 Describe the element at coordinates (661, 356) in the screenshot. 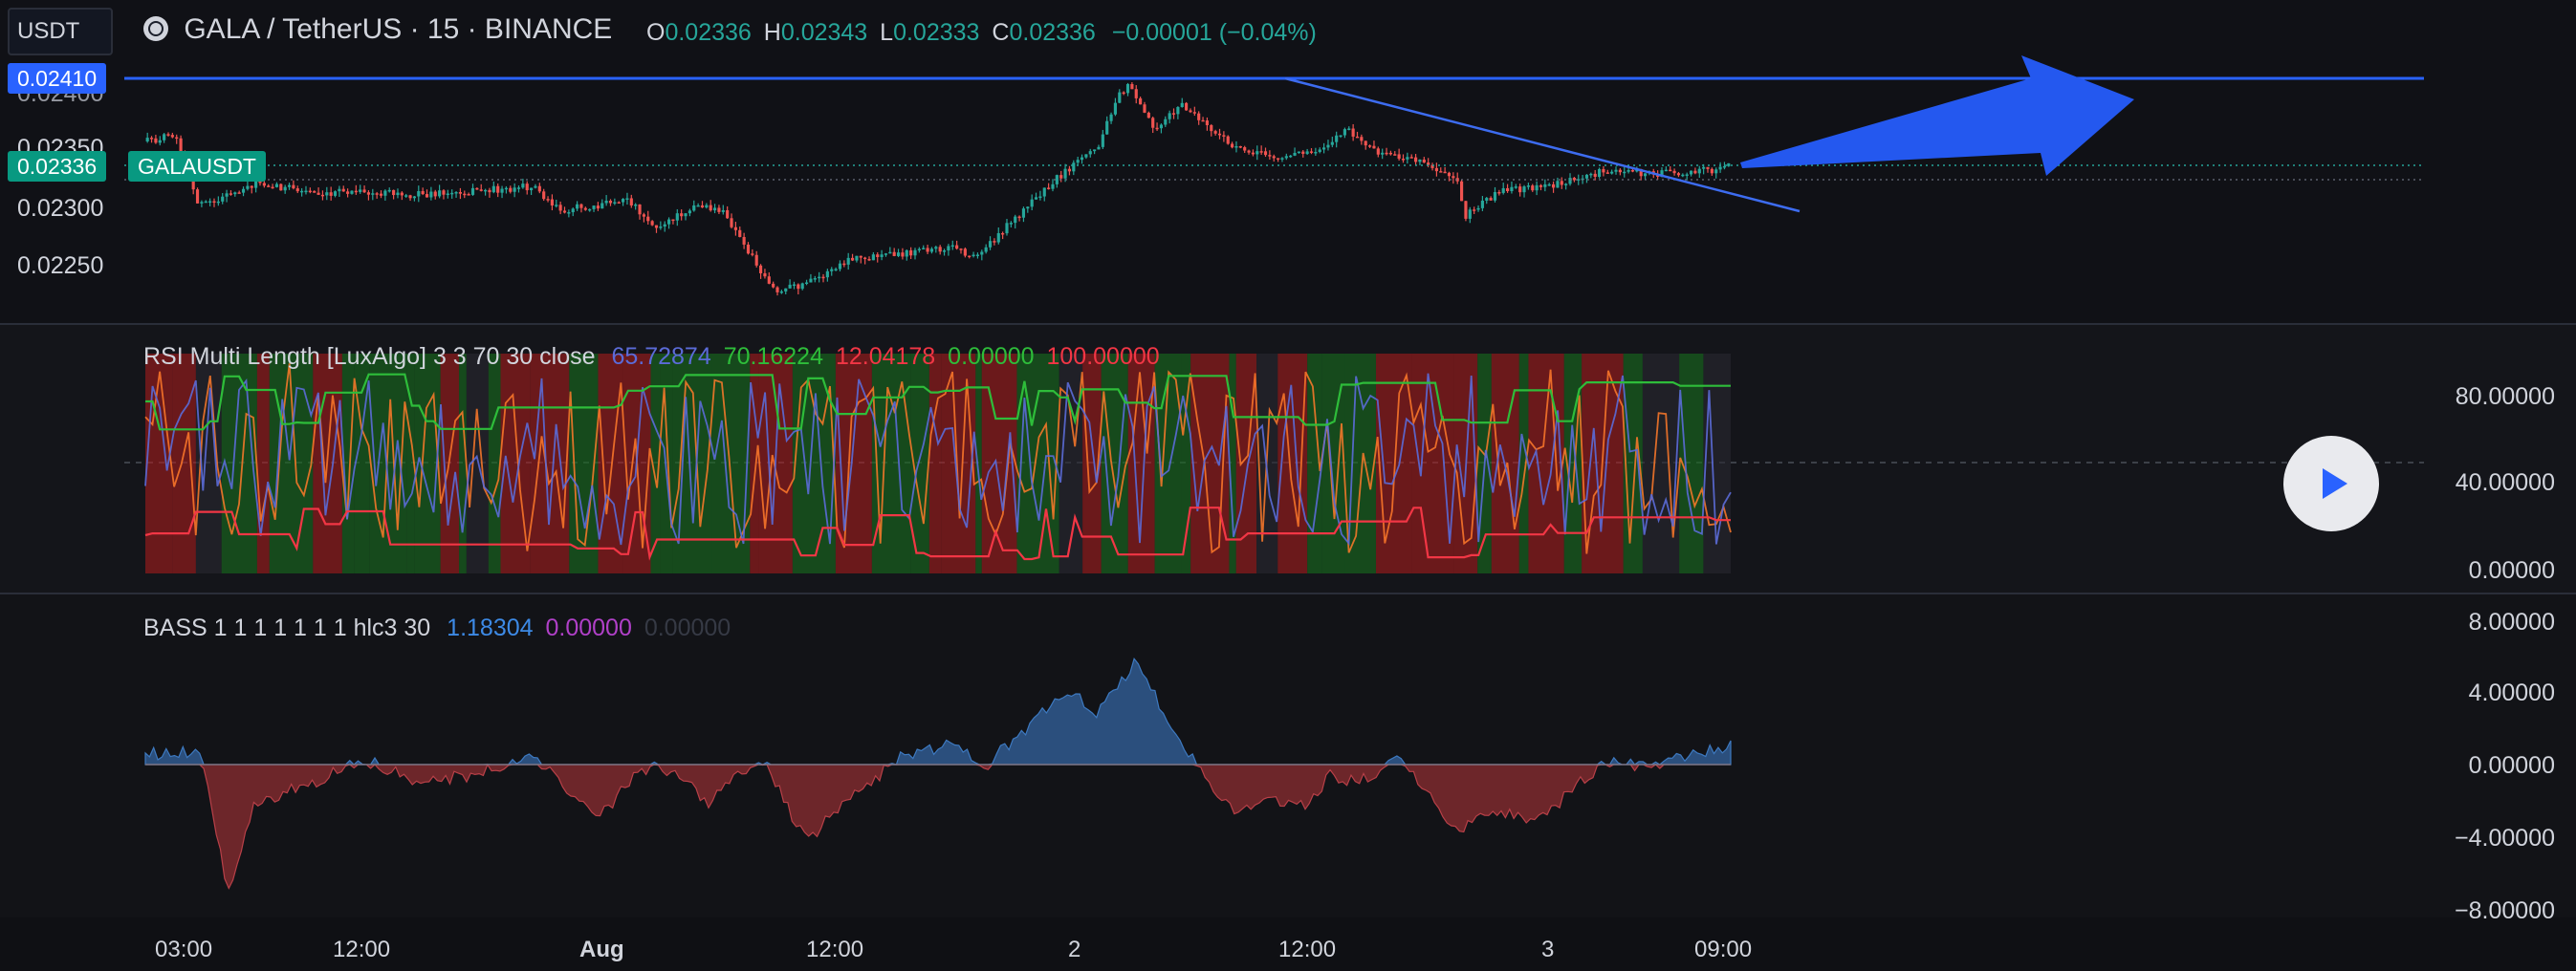

I see `rsi-value: 65.72874` at that location.